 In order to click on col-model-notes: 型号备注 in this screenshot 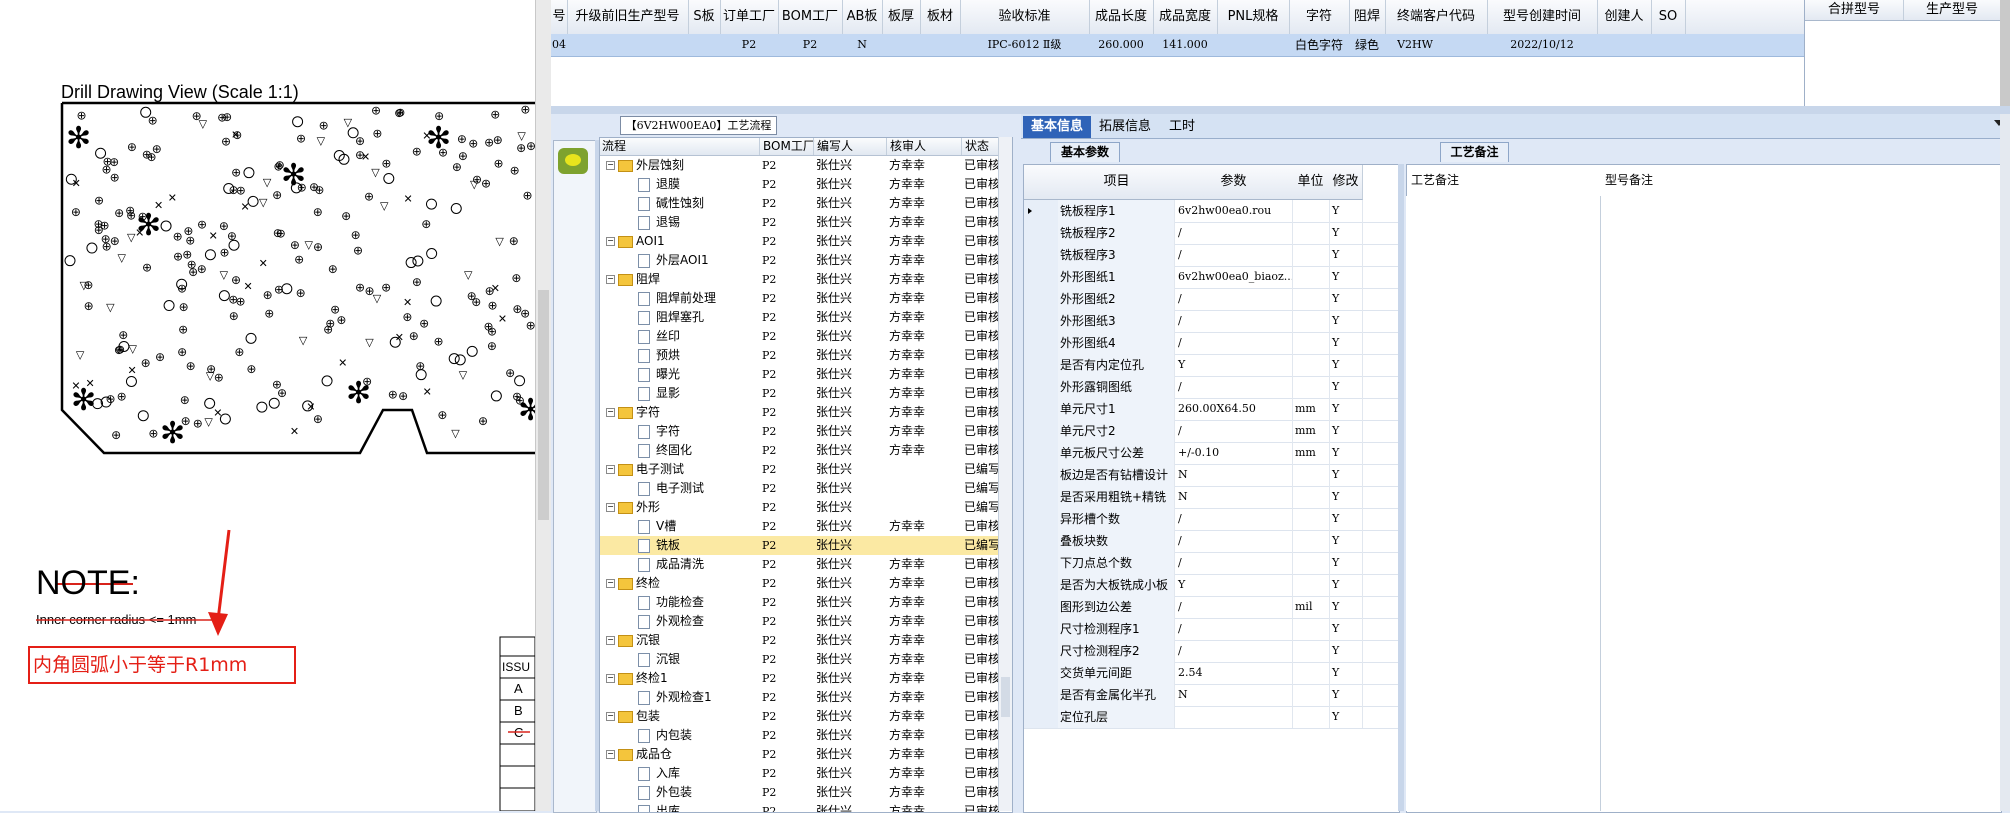, I will do `click(1629, 179)`.